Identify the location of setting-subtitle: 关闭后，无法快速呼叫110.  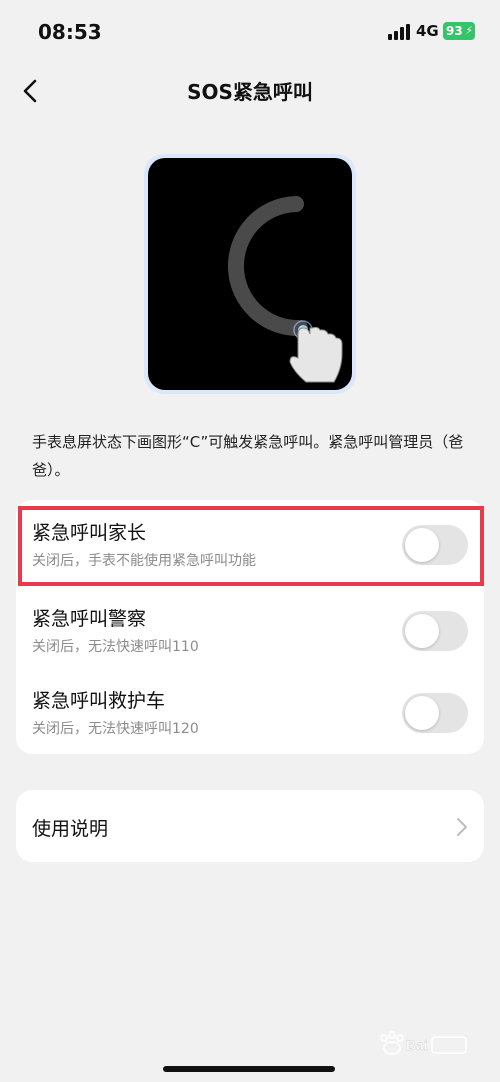
(115, 647).